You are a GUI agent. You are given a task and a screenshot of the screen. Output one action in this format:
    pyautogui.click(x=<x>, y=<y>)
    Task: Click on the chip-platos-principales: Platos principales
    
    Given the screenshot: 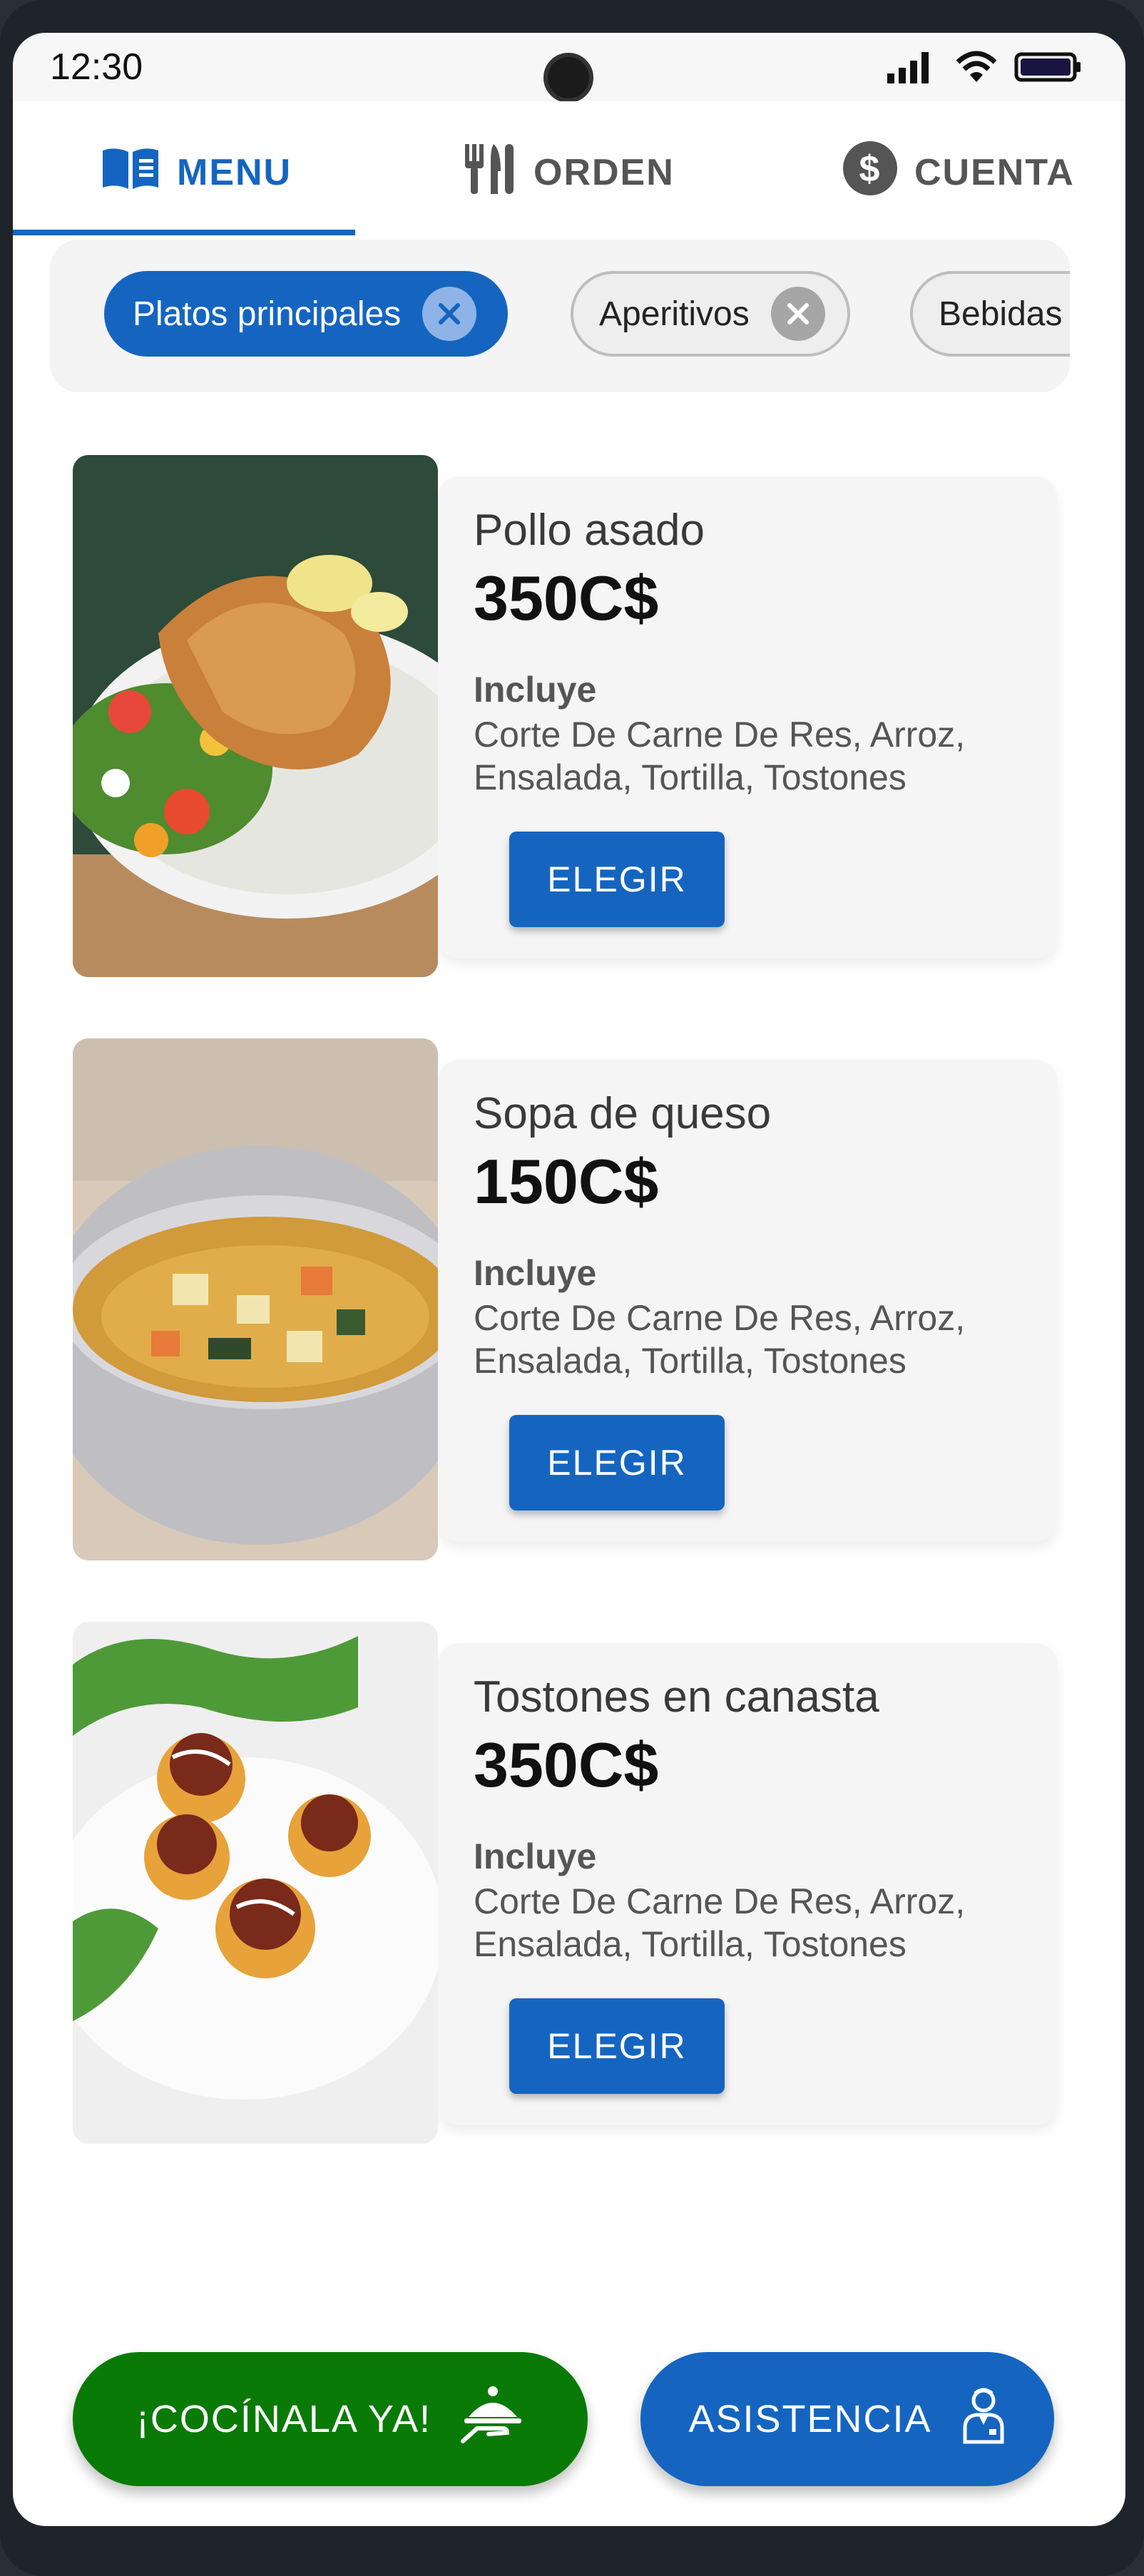 What is the action you would take?
    pyautogui.click(x=306, y=314)
    